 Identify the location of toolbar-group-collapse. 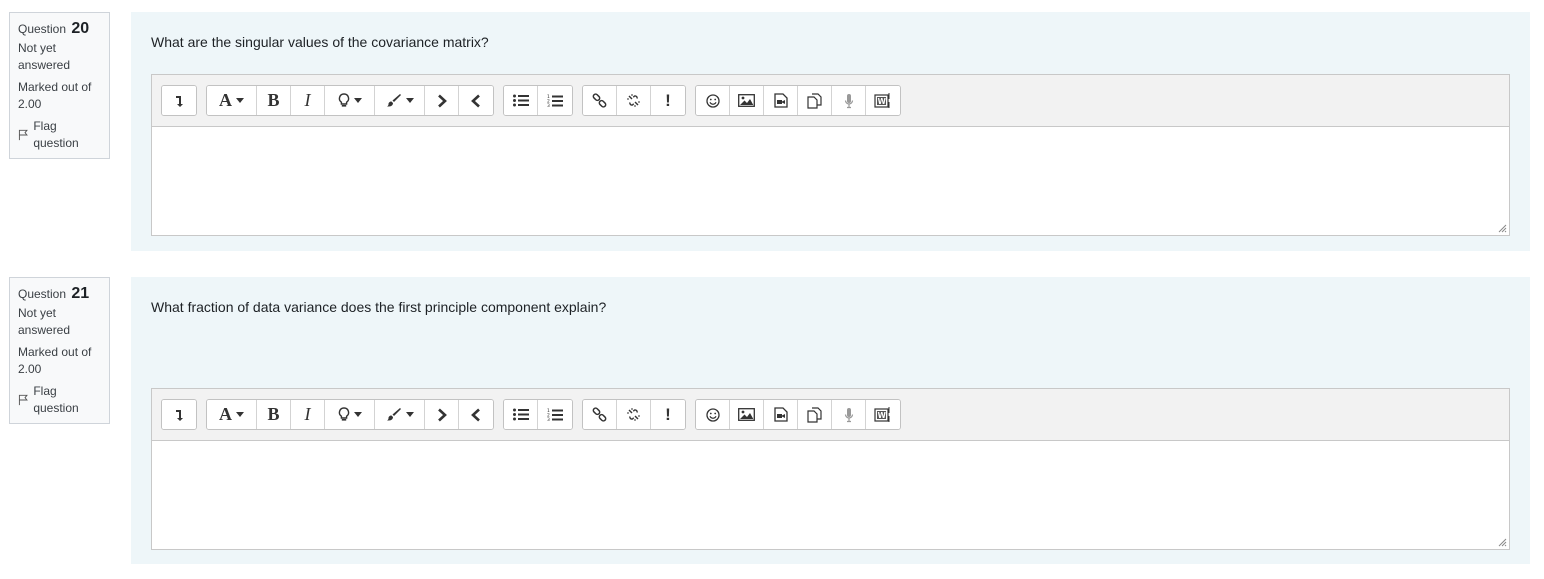
(179, 100).